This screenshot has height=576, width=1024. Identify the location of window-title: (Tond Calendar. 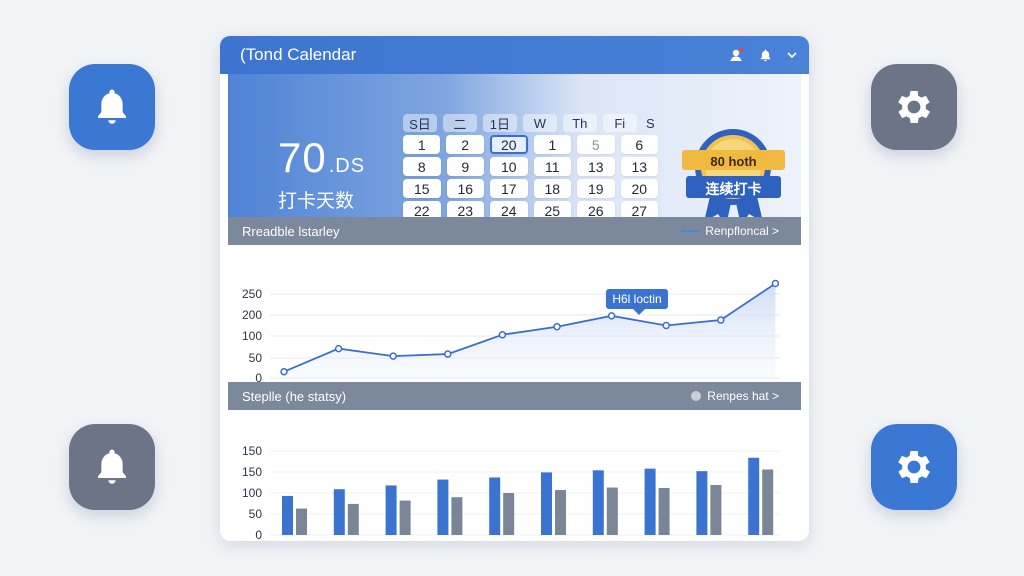
(298, 54).